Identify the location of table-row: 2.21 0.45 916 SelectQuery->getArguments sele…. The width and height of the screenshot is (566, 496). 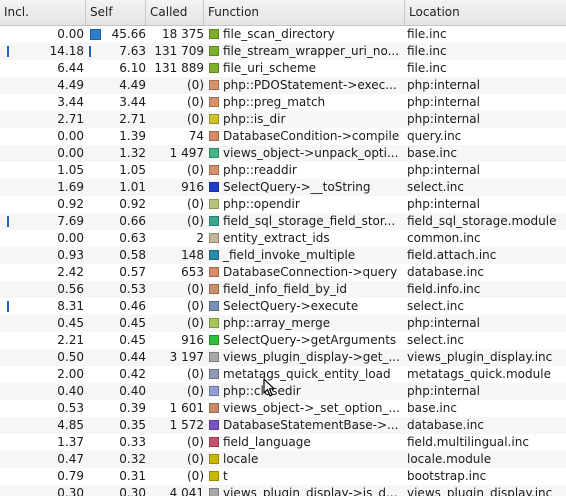
(283, 340).